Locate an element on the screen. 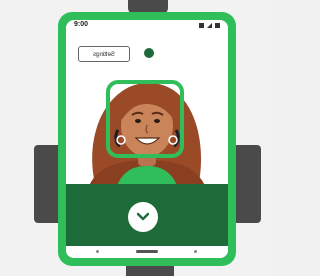 This screenshot has height=276, width=320. nav-home-pill is located at coordinates (147, 251).